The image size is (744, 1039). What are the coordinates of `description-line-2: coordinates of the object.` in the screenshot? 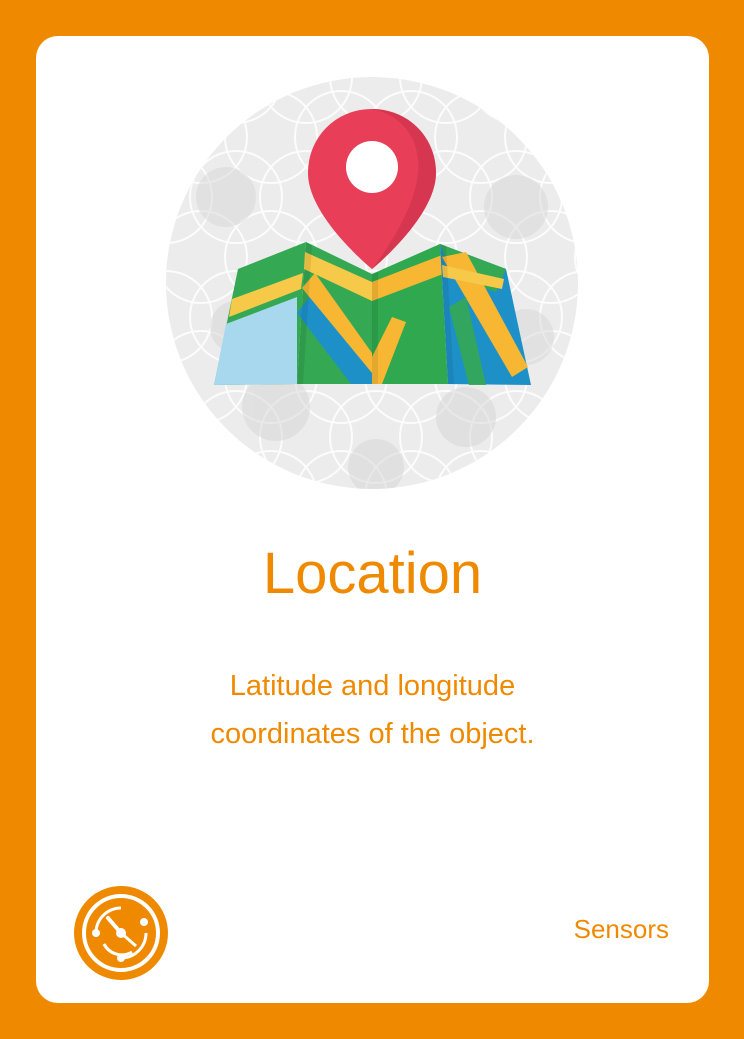 It's located at (372, 734).